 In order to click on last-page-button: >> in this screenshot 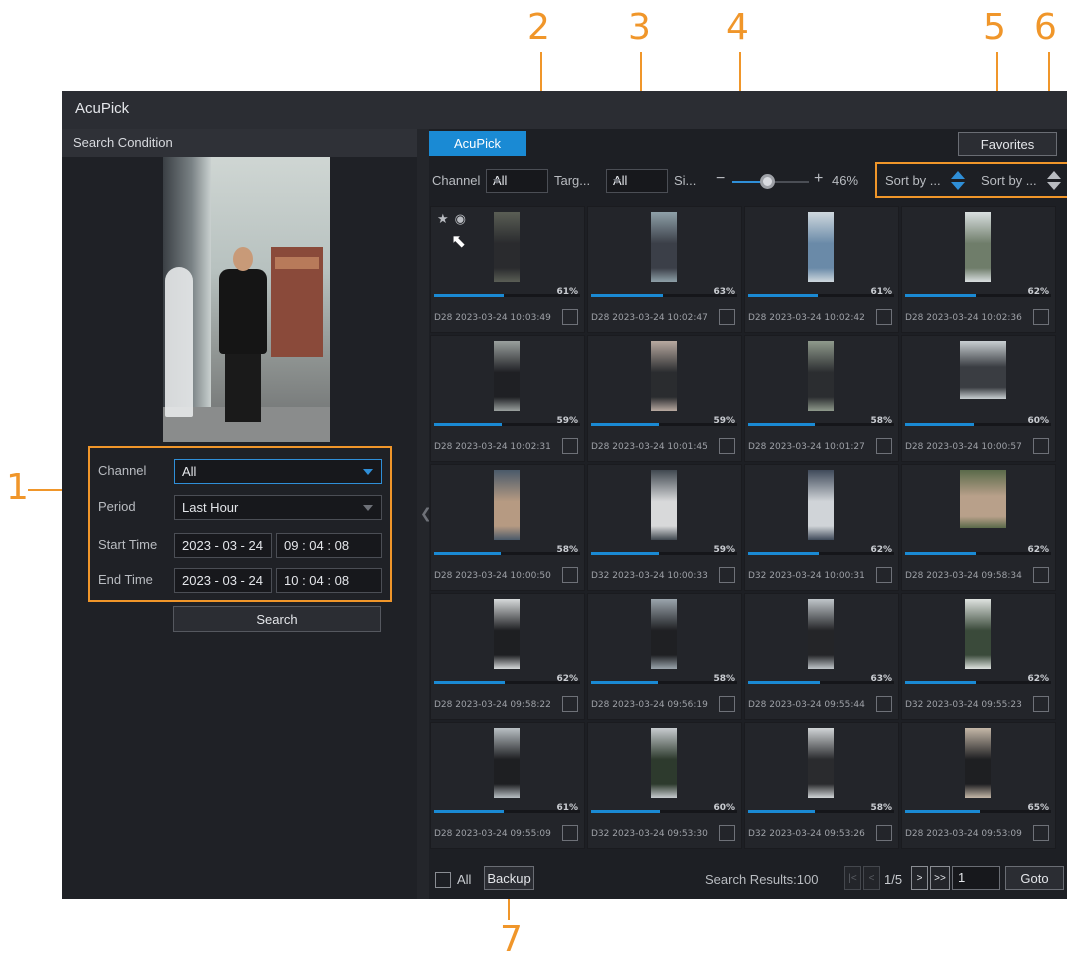, I will do `click(940, 878)`.